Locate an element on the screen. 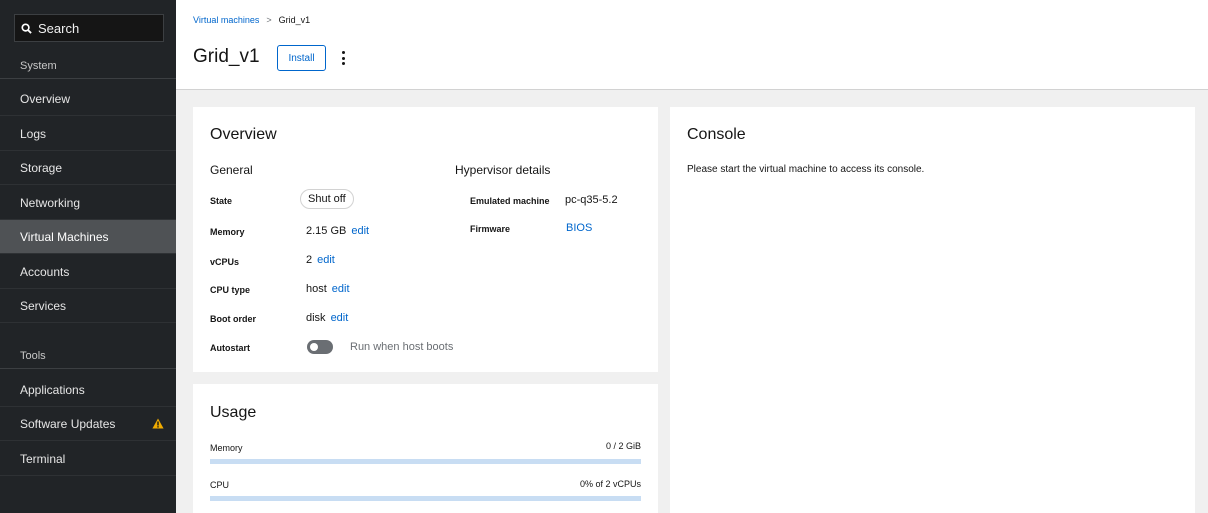 This screenshot has width=1208, height=513. state-label: State is located at coordinates (221, 201).